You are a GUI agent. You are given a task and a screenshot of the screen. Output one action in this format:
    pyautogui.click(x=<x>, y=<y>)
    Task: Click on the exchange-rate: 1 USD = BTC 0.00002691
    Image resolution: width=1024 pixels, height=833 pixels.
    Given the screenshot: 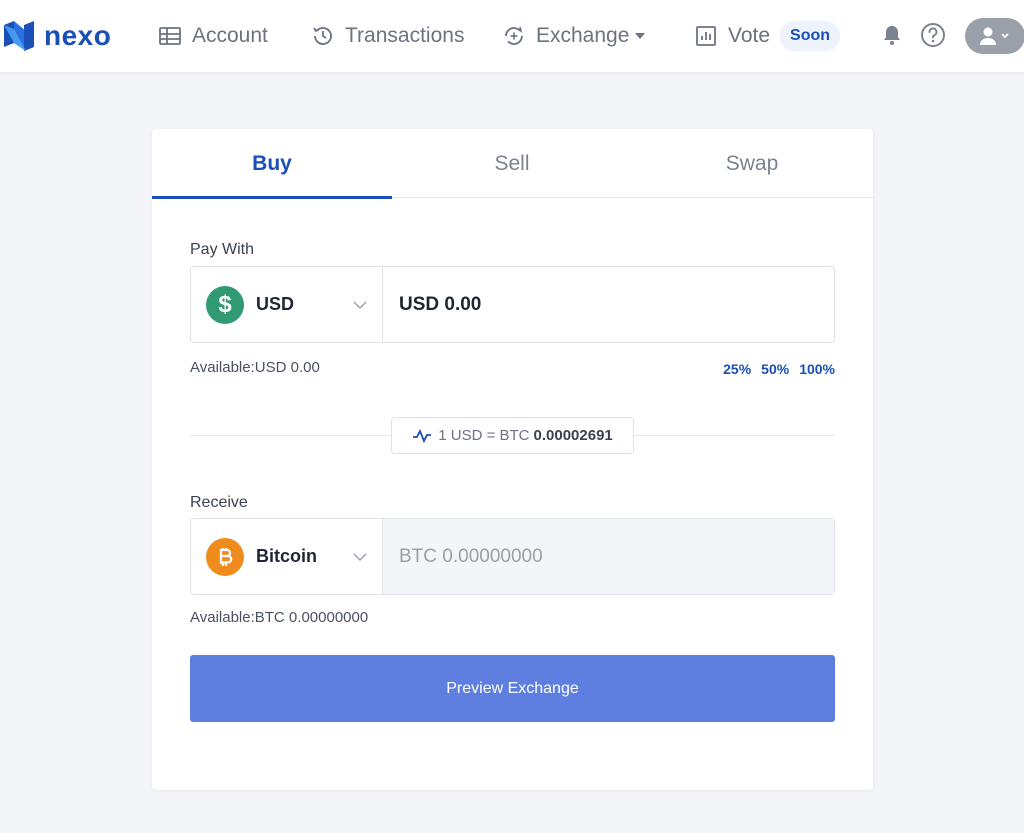 What is the action you would take?
    pyautogui.click(x=512, y=435)
    